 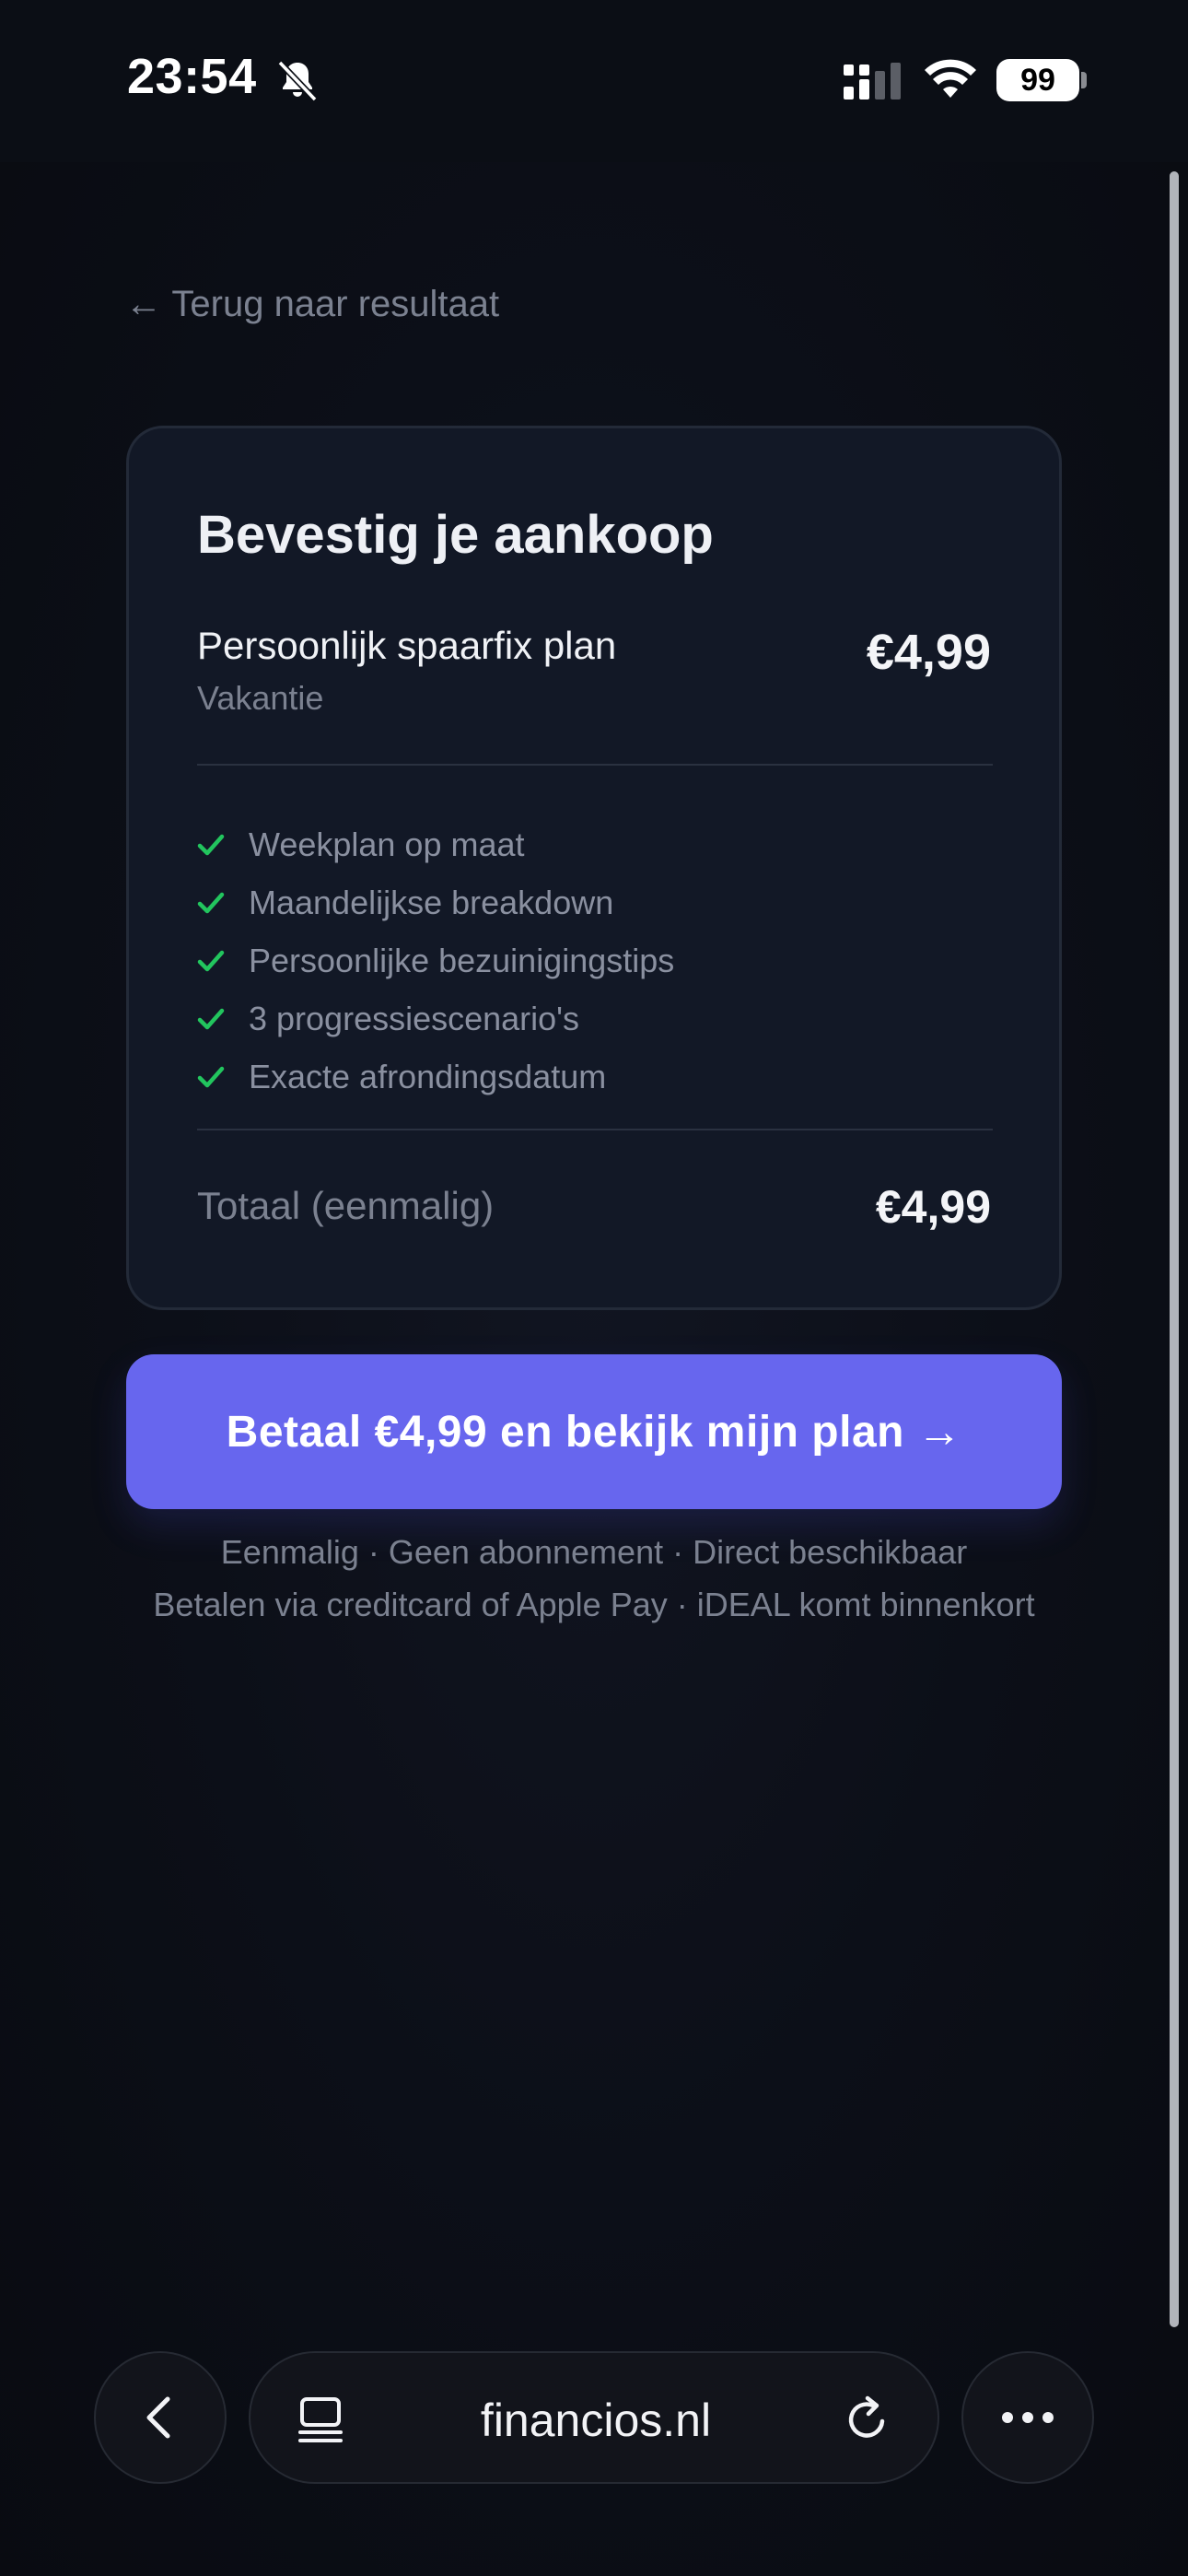 What do you see at coordinates (387, 844) in the screenshot?
I see `feature-label: Weekplan op maat` at bounding box center [387, 844].